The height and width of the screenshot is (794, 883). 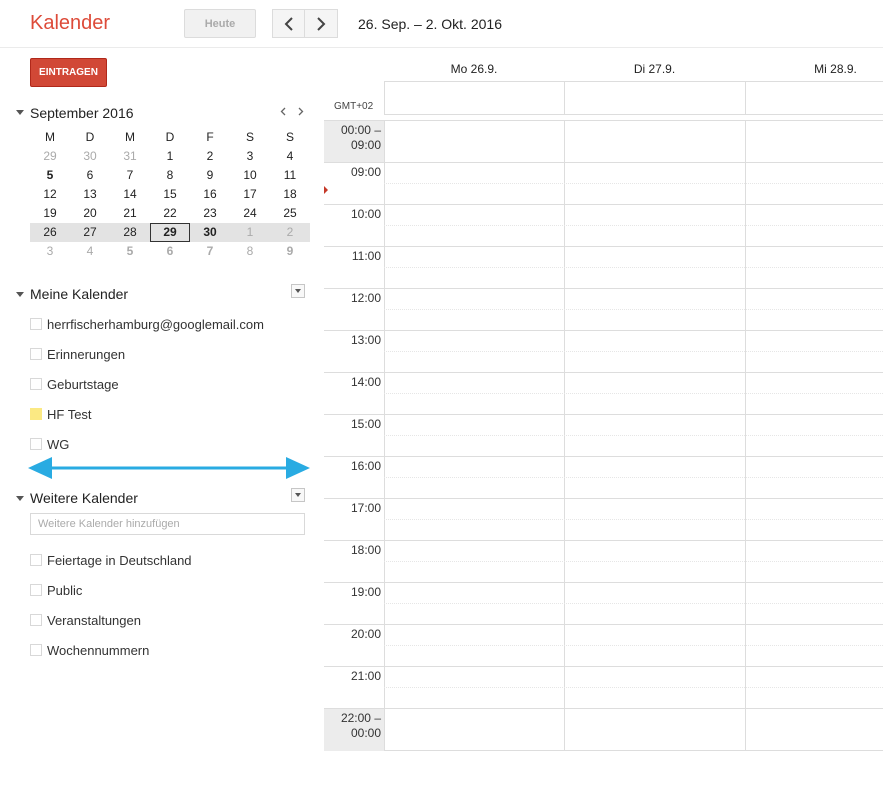 What do you see at coordinates (170, 232) in the screenshot?
I see `mini-day-today: 29` at bounding box center [170, 232].